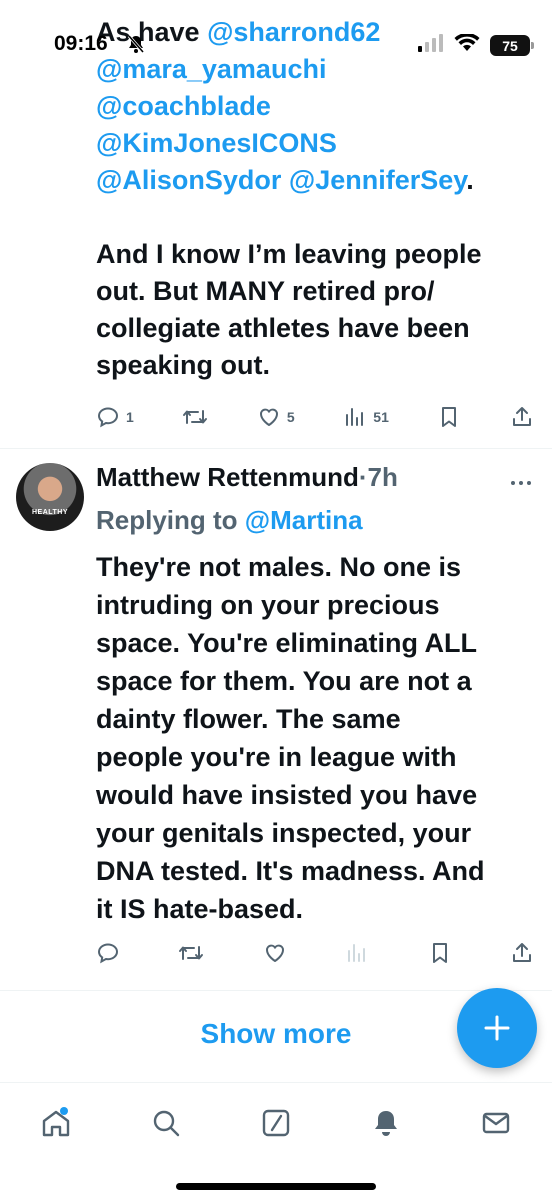 This screenshot has height=1200, width=552. I want to click on mention-link: @coachblade, so click(183, 106).